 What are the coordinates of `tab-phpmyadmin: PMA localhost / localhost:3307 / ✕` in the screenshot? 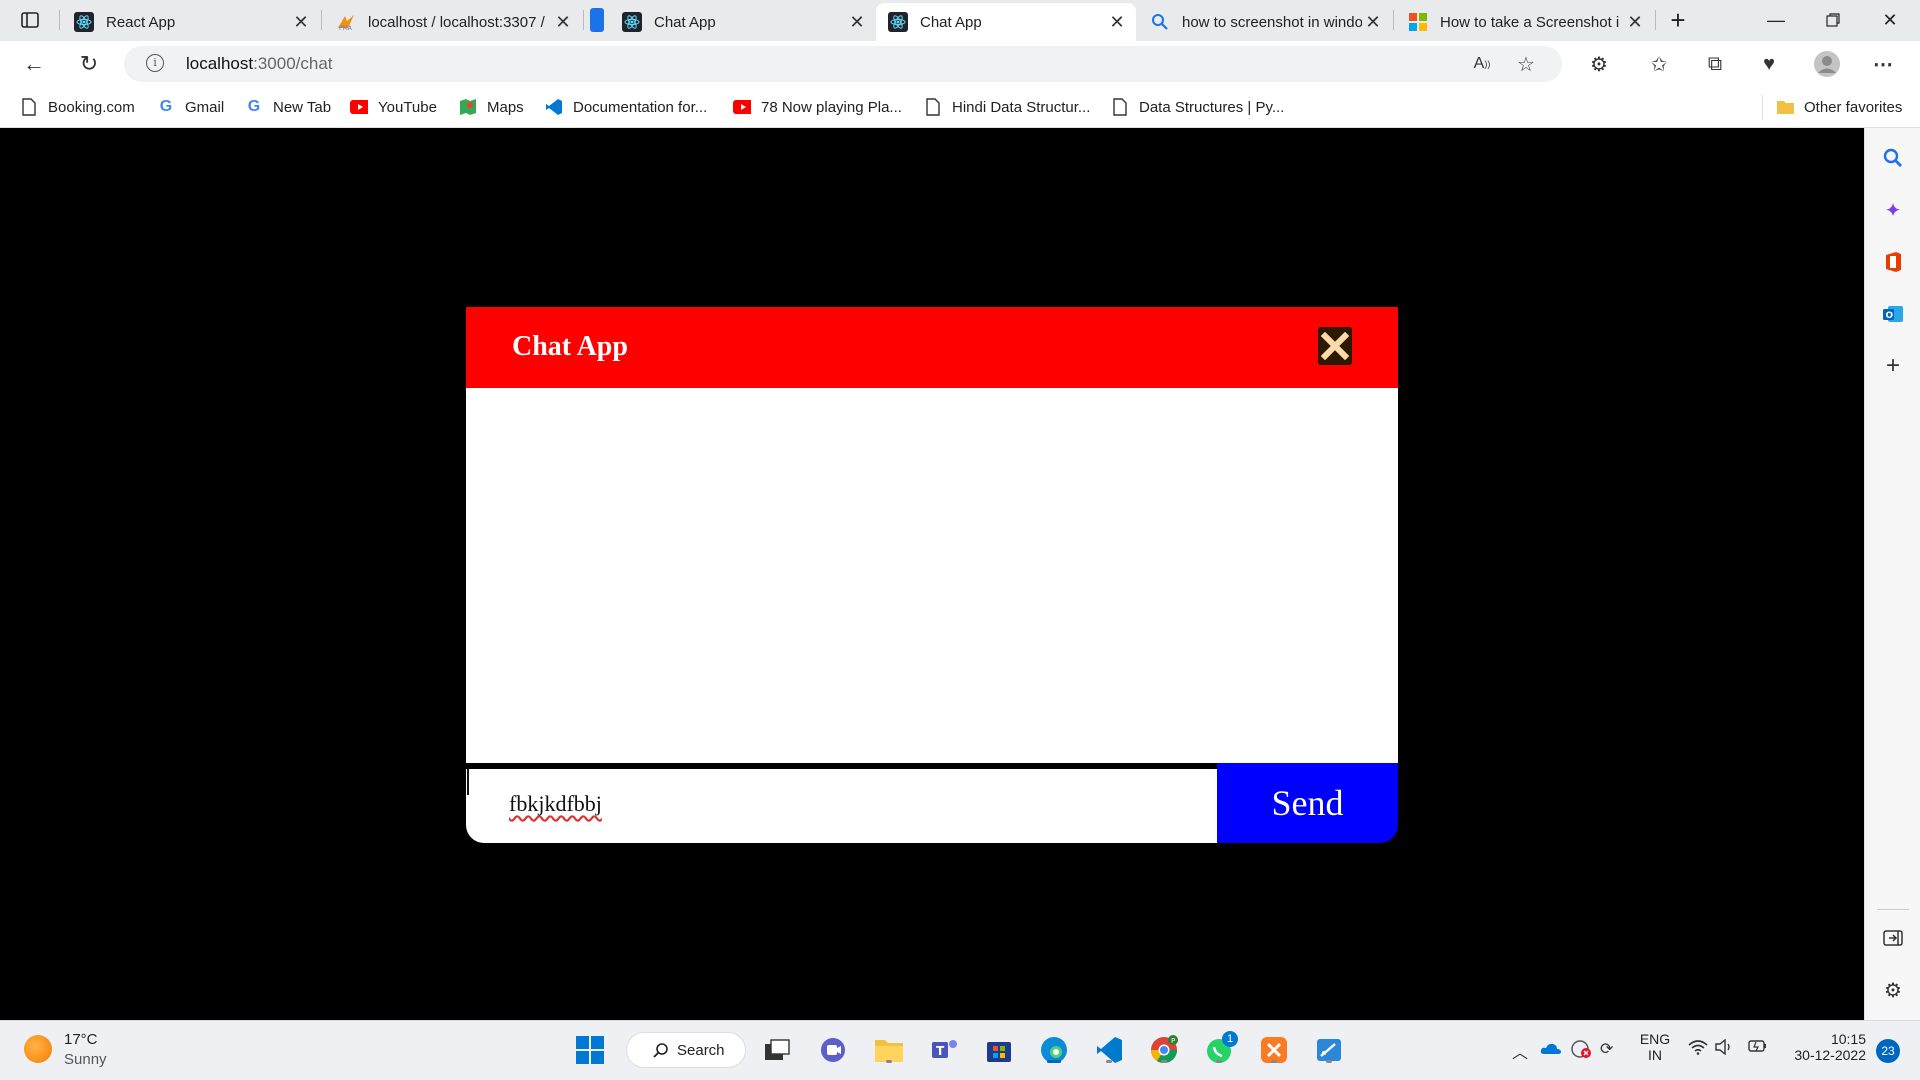 It's located at (453, 22).